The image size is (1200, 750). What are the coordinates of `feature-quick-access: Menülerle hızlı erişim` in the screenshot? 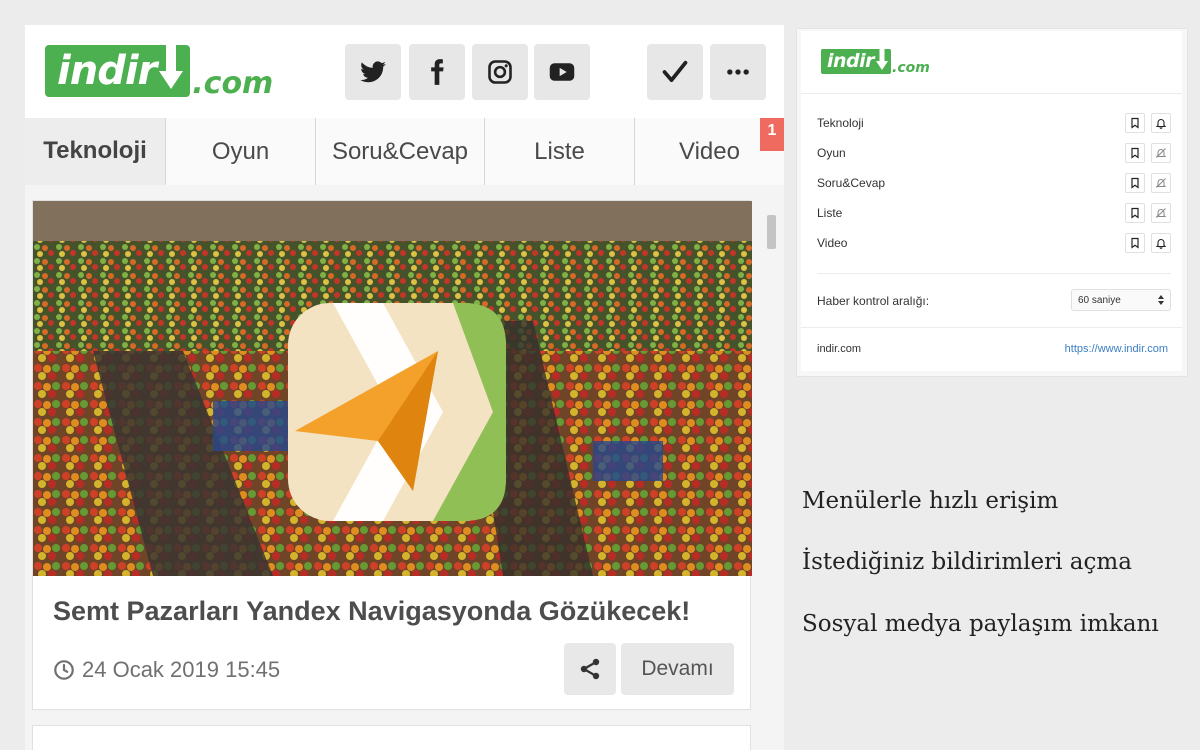 It's located at (930, 501).